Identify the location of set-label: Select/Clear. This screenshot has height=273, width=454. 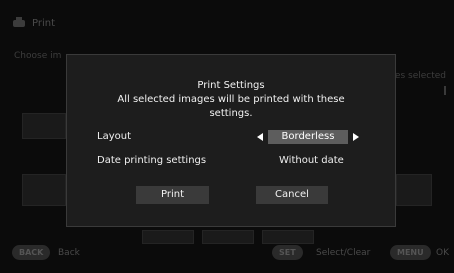
(343, 253).